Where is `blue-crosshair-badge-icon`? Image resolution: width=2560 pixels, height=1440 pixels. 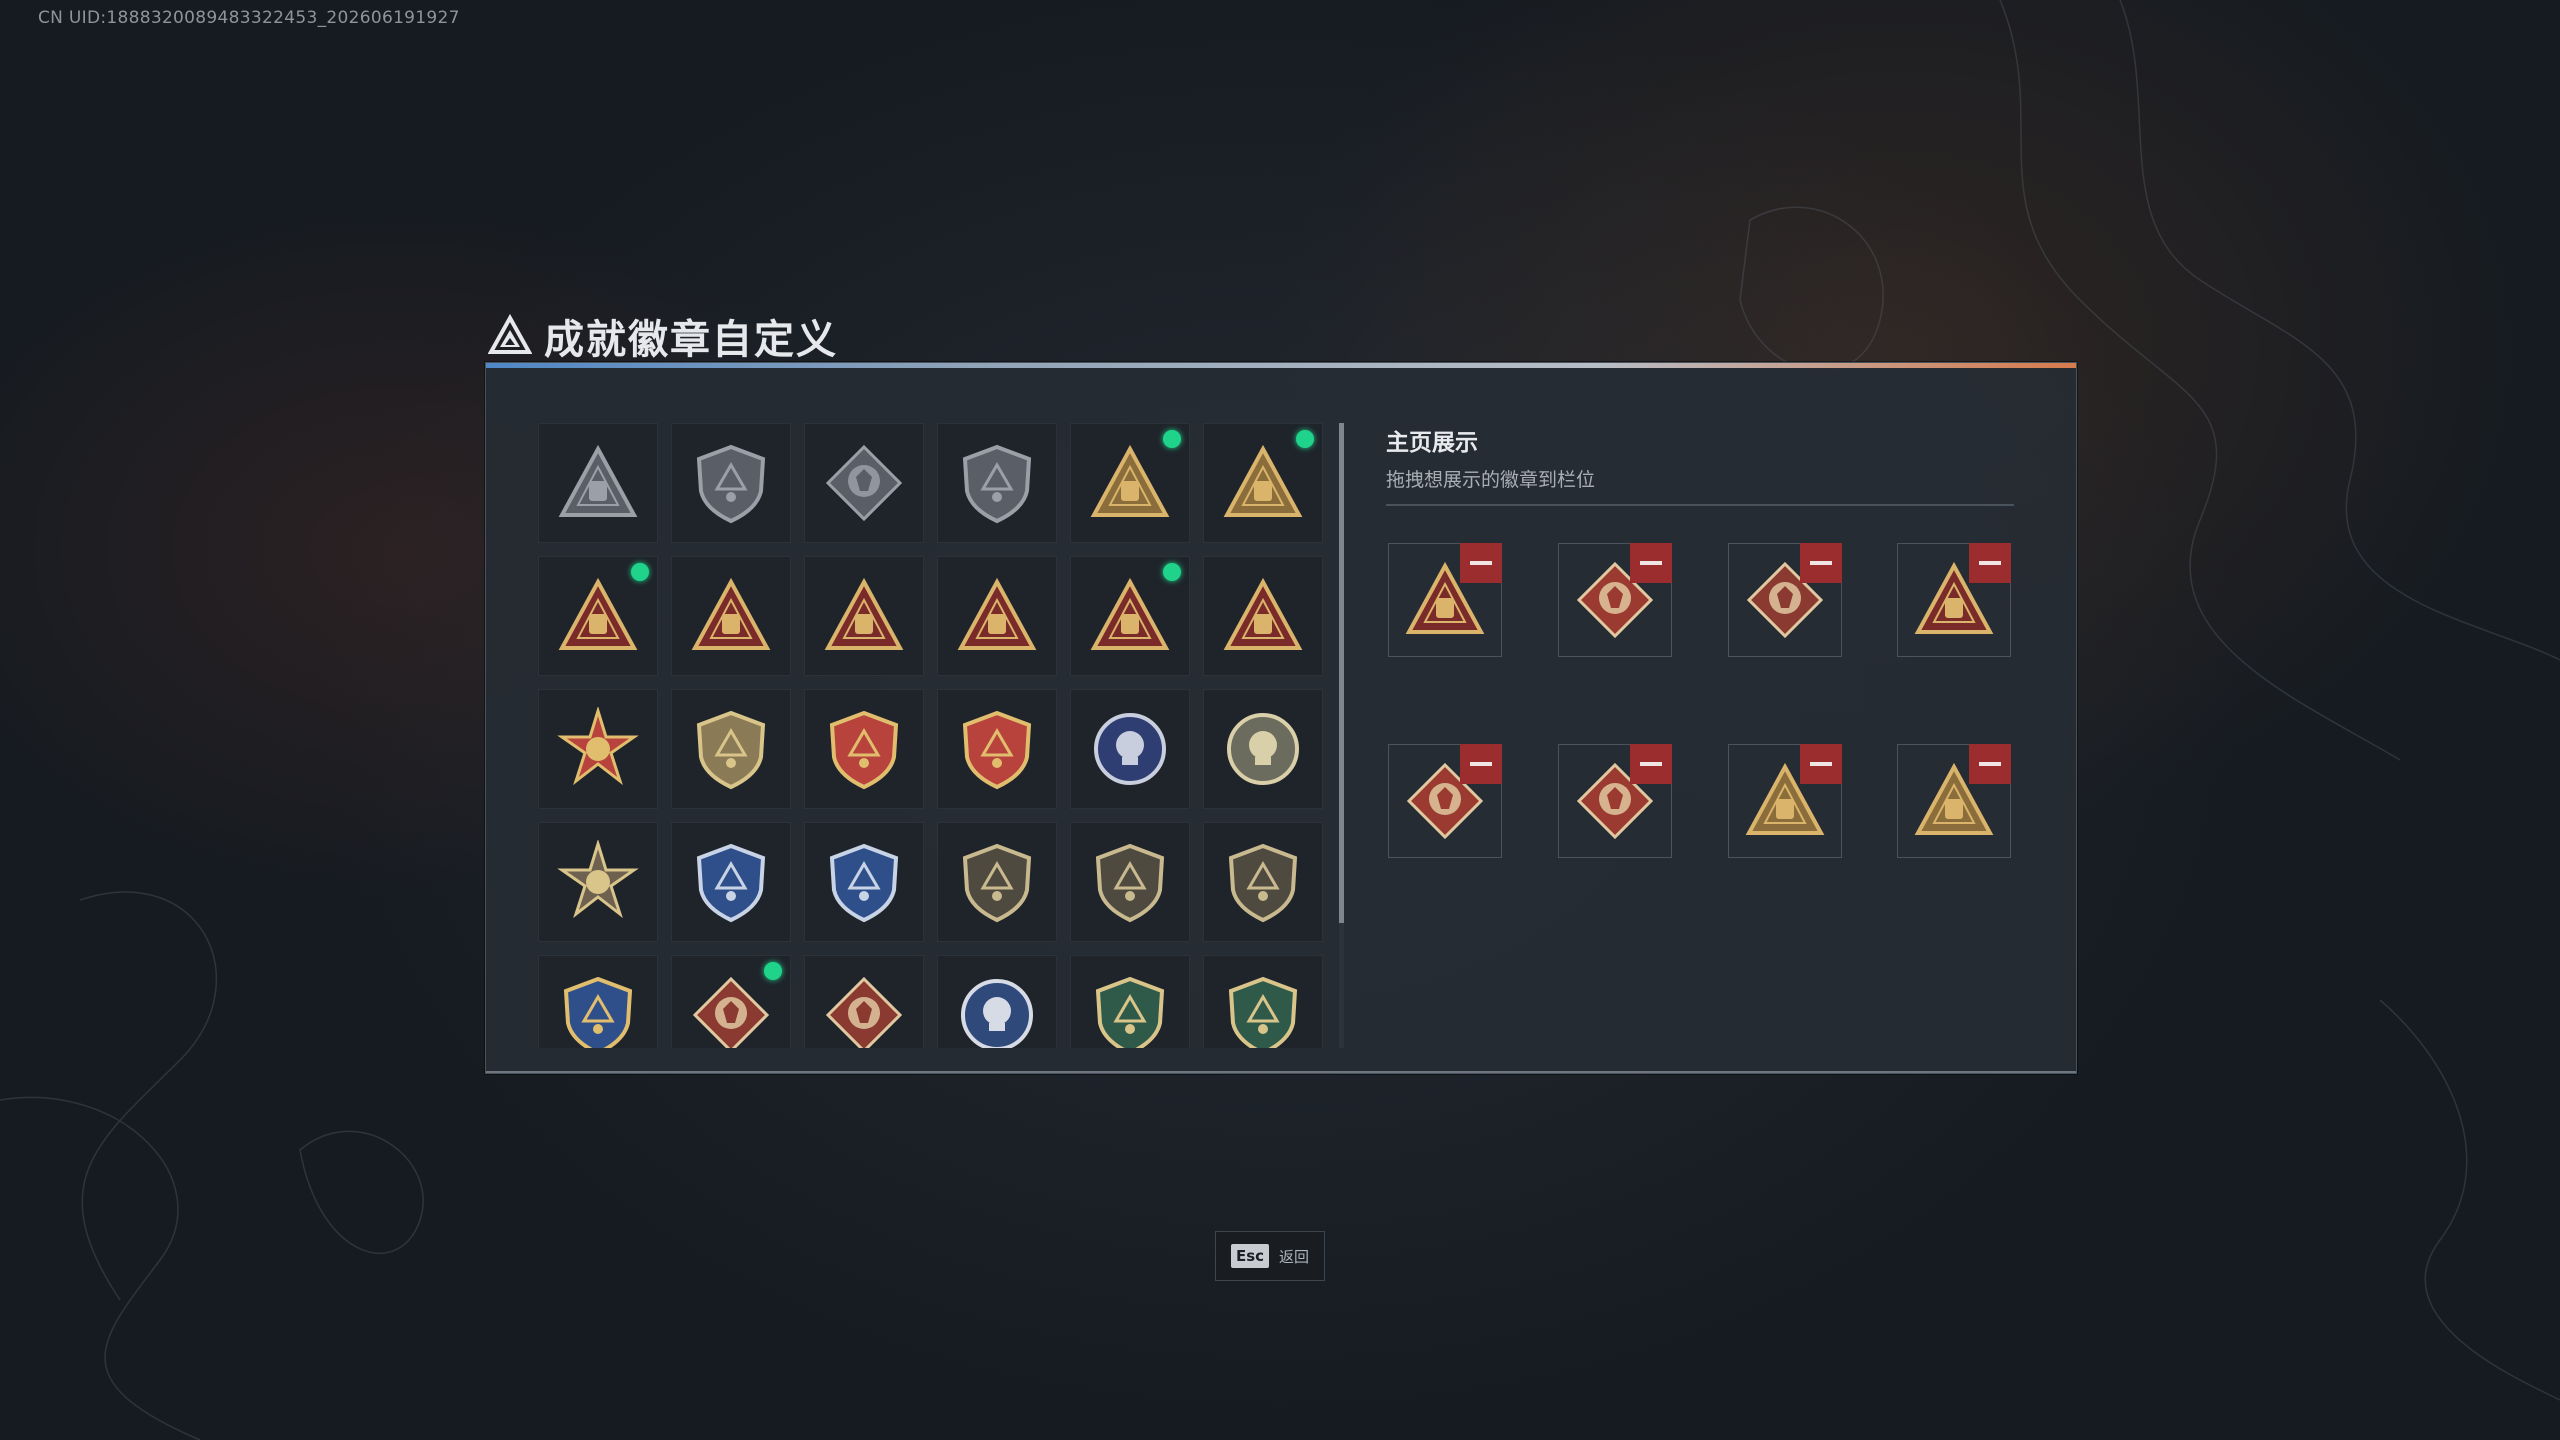
blue-crosshair-badge-icon is located at coordinates (731, 883).